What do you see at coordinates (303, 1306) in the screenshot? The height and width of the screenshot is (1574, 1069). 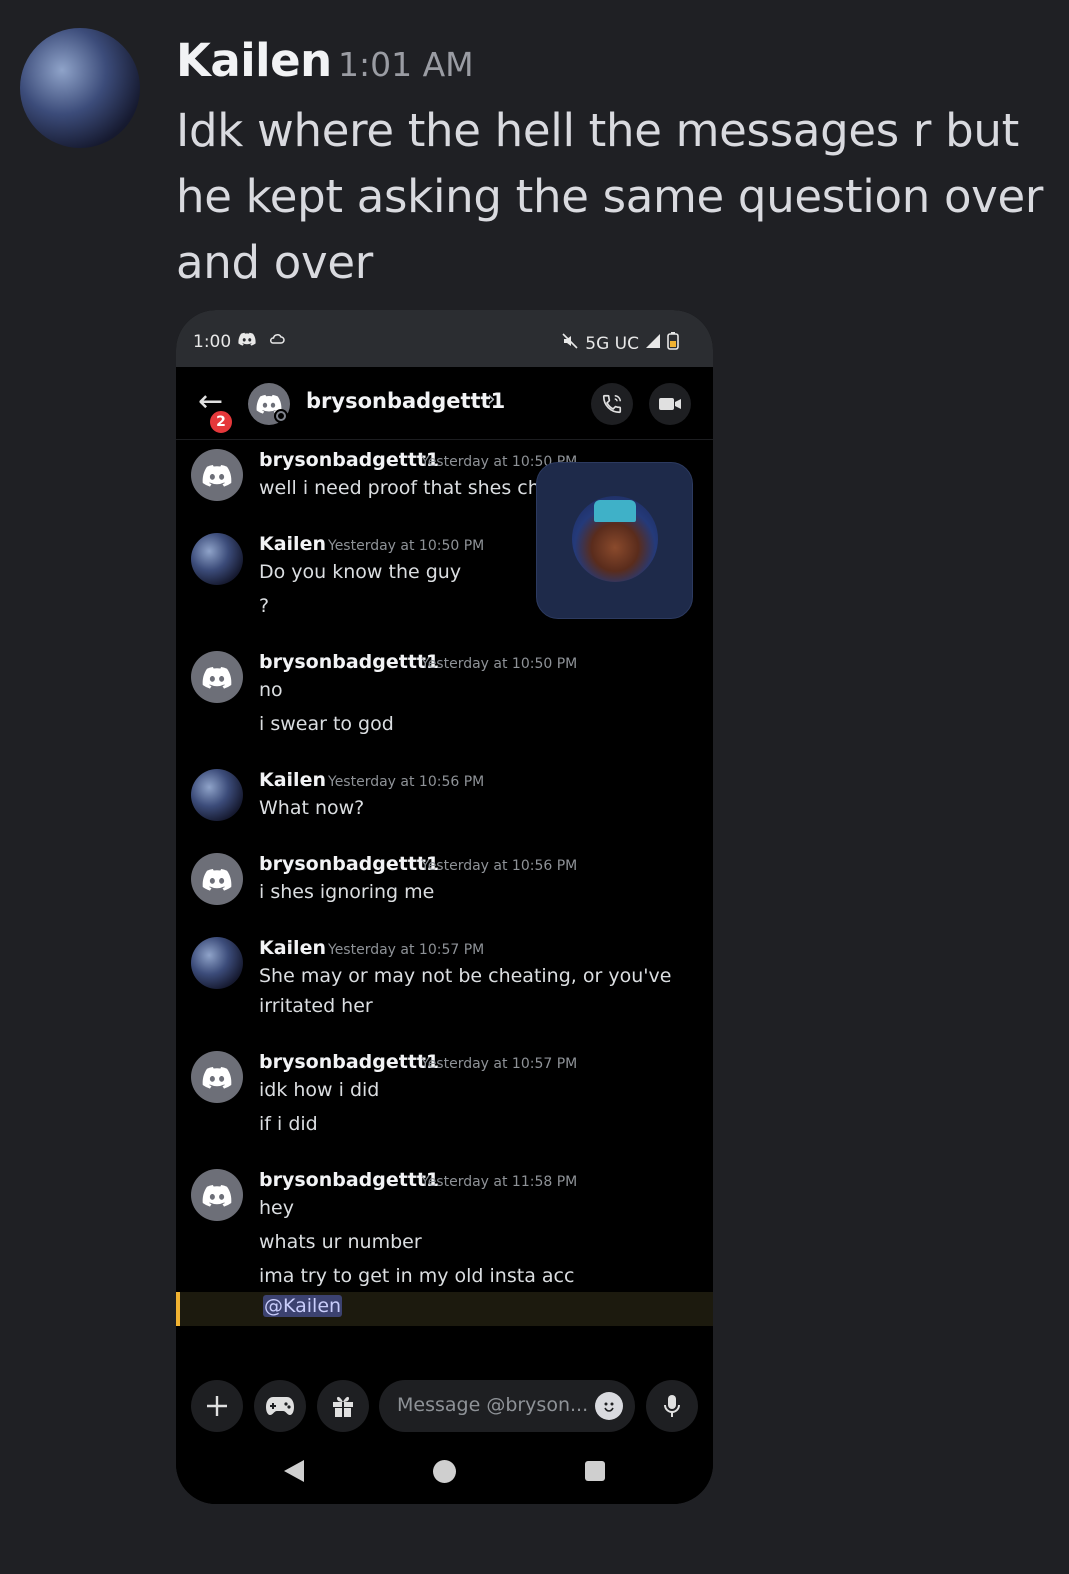 I see `user-mention: @Kailen` at bounding box center [303, 1306].